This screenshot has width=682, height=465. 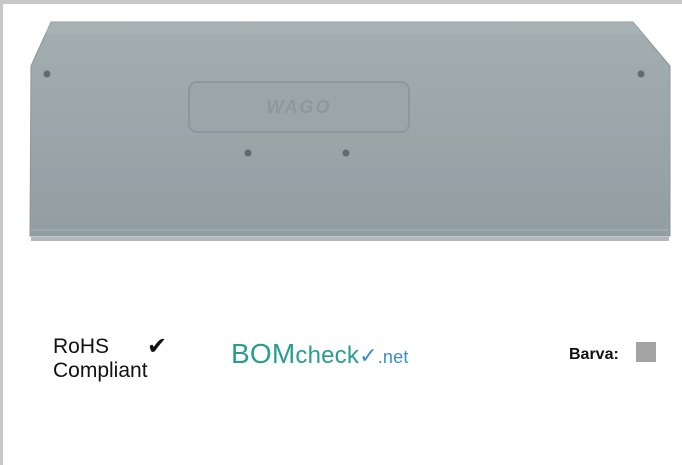 I want to click on rohs-compliant-badge: RoHS Compliant ✔, so click(x=110, y=359).